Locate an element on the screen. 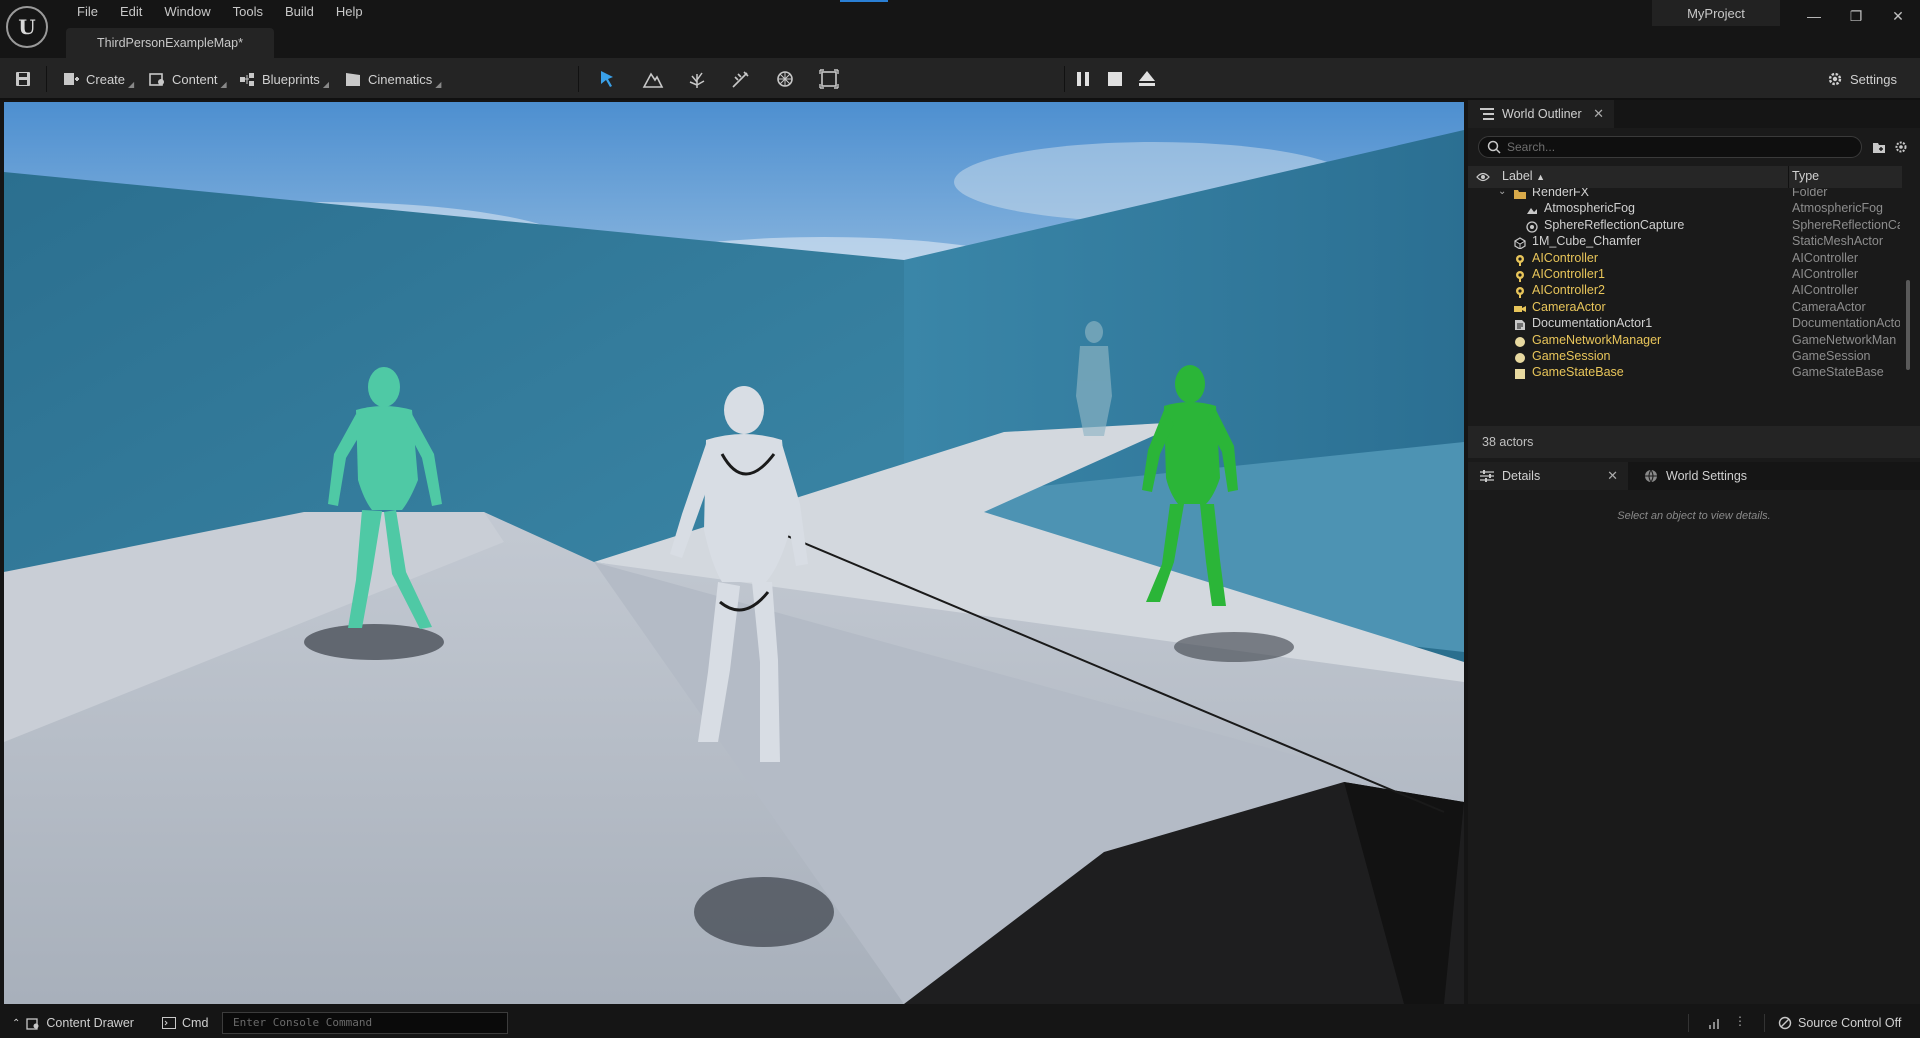 This screenshot has height=1038, width=1920. menu-bar: File Edit Window Tools Build Help is located at coordinates (220, 12).